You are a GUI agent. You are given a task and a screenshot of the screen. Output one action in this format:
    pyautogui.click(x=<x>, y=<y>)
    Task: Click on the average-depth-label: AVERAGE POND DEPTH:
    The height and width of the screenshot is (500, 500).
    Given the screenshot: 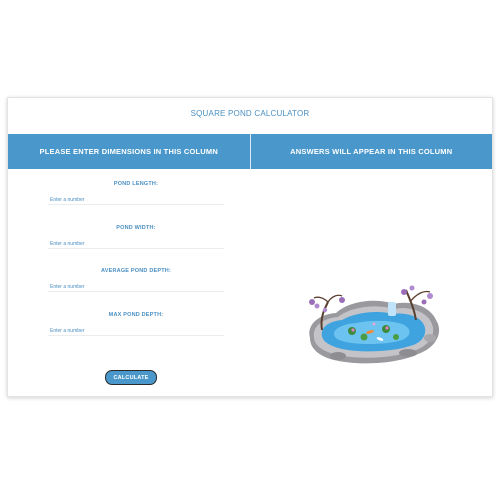 What is the action you would take?
    pyautogui.click(x=135, y=271)
    